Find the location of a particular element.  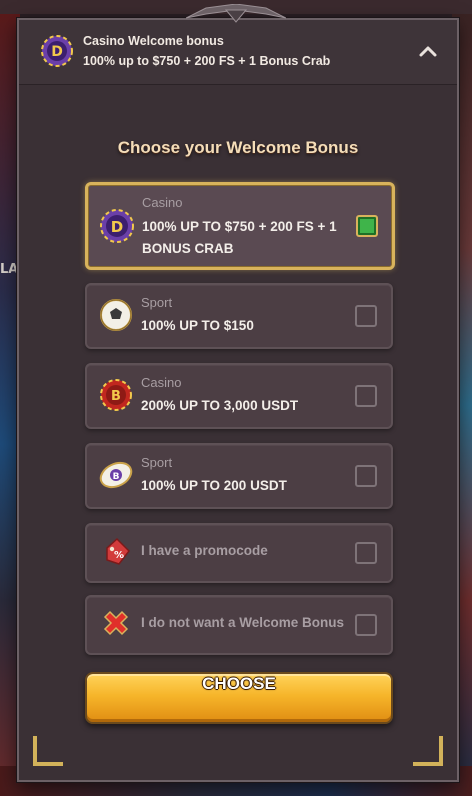

soccer-ball-icon is located at coordinates (116, 315).